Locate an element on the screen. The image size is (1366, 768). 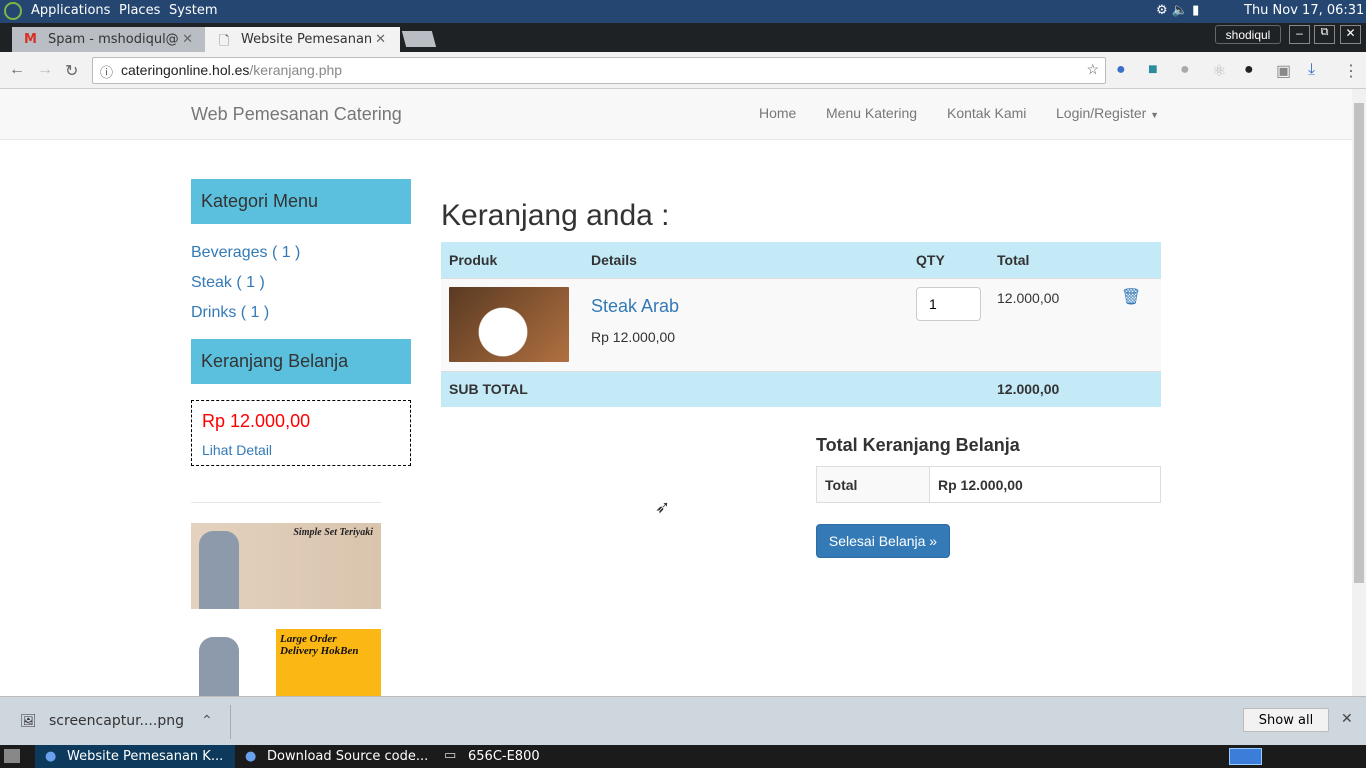
kategori-panel-title: Kategori Menu is located at coordinates (301, 201).